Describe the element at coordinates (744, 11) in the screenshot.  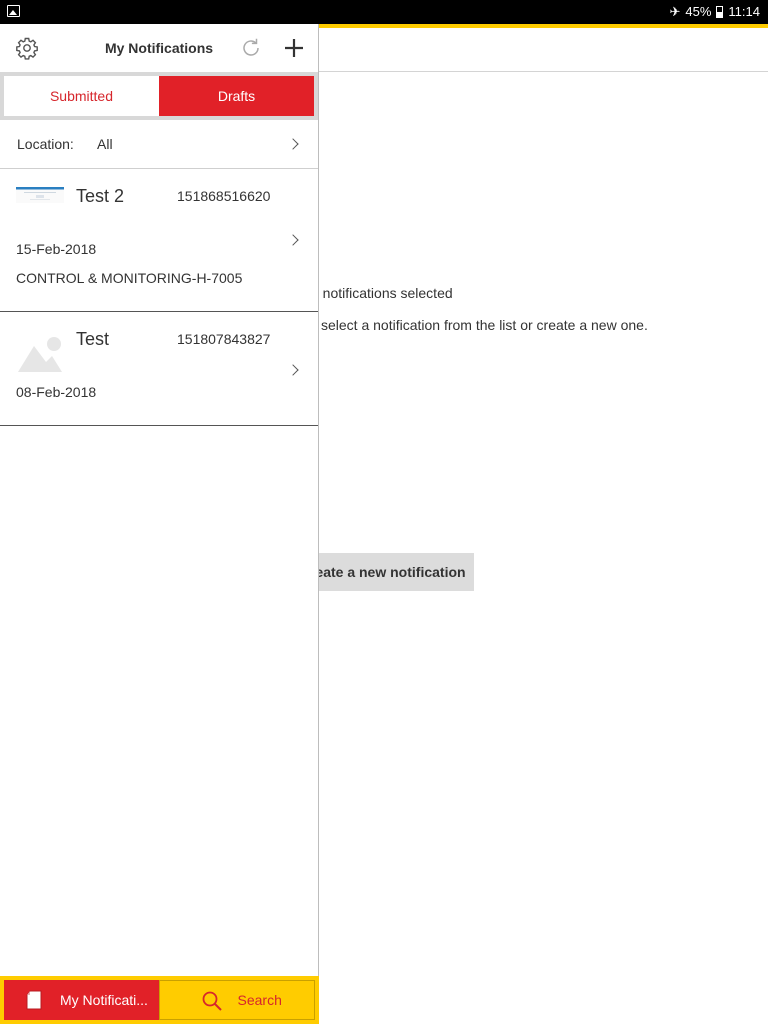
I see `clock: 11:14` at that location.